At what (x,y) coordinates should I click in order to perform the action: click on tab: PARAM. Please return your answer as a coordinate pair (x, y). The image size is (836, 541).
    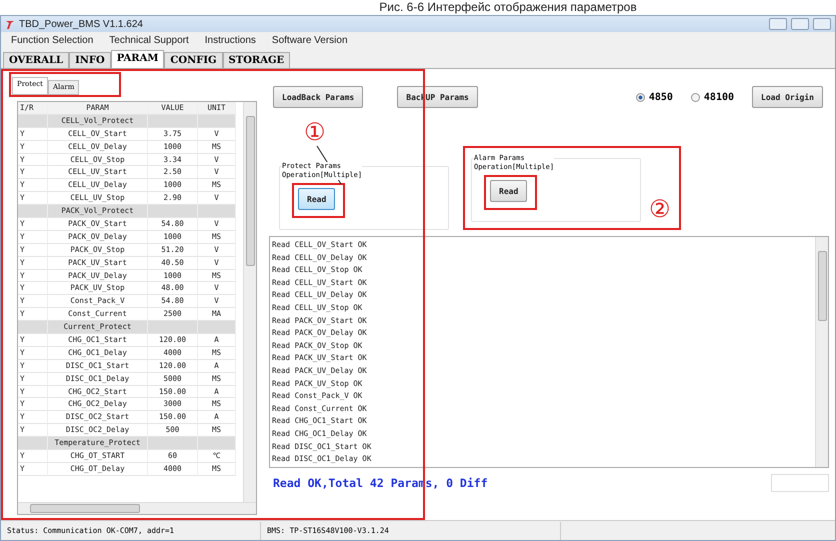
    Looking at the image, I should click on (137, 59).